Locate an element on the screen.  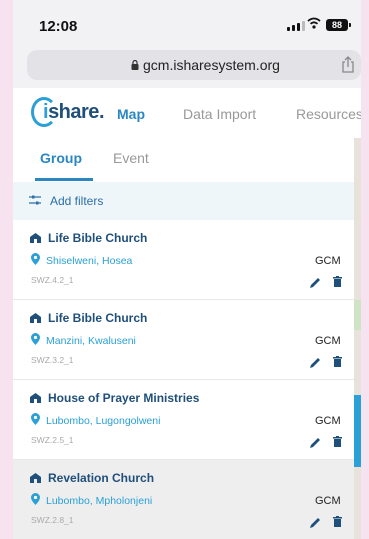
nav-resources: Resources is located at coordinates (328, 114).